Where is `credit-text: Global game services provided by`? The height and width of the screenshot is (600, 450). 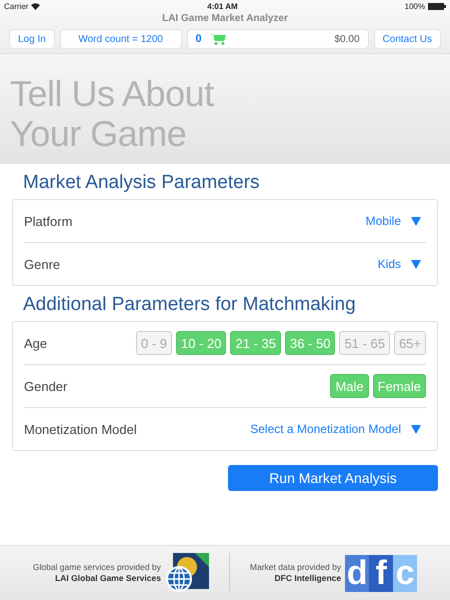 credit-text: Global game services provided by is located at coordinates (96, 567).